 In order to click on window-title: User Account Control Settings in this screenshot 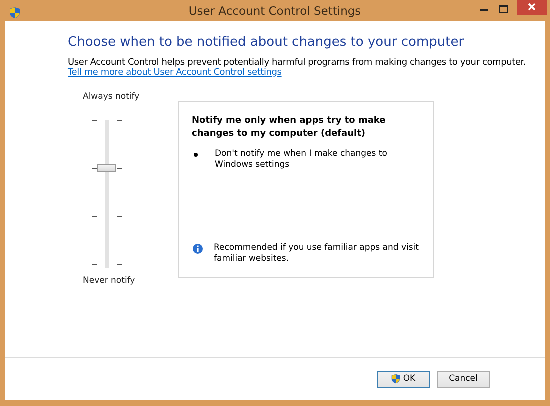, I will do `click(275, 11)`.